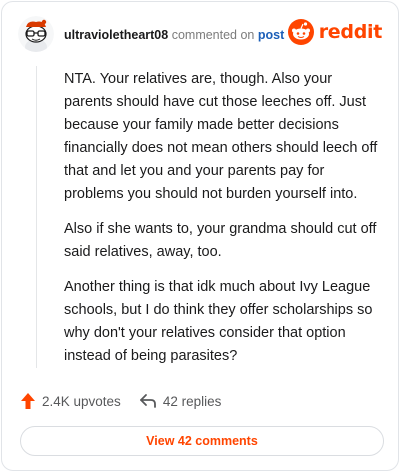 The height and width of the screenshot is (472, 400). What do you see at coordinates (28, 401) in the screenshot?
I see `upvote-arrow-icon` at bounding box center [28, 401].